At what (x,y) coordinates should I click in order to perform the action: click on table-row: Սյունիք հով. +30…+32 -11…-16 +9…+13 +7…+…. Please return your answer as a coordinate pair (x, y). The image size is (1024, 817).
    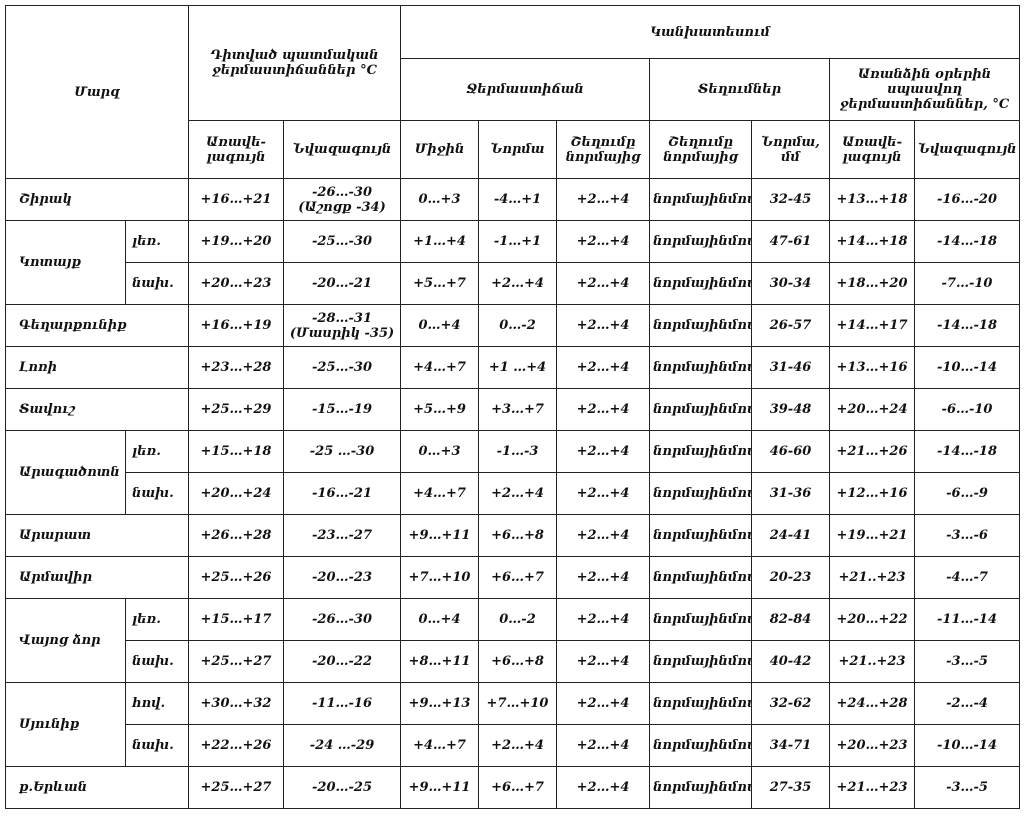
    Looking at the image, I should click on (513, 724).